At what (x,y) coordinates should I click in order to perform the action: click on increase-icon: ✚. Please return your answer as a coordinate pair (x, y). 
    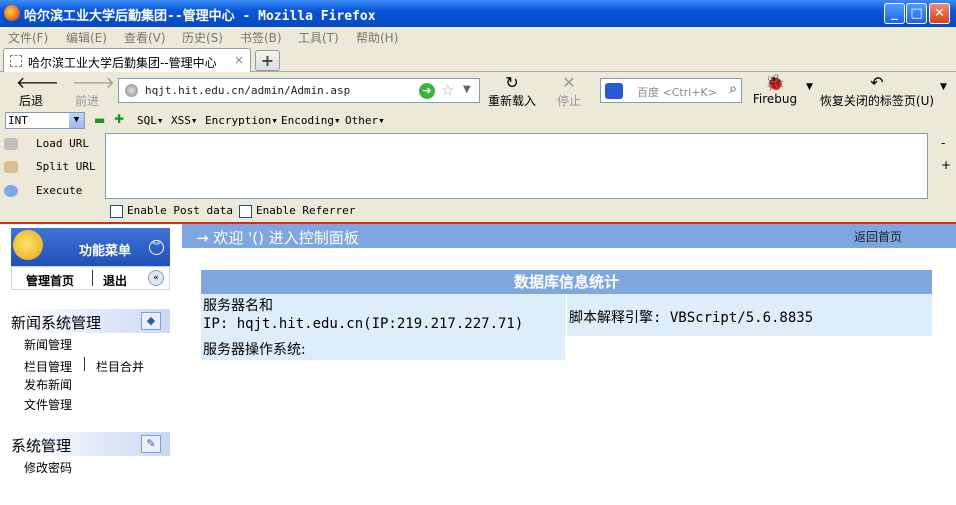
    Looking at the image, I should click on (119, 119).